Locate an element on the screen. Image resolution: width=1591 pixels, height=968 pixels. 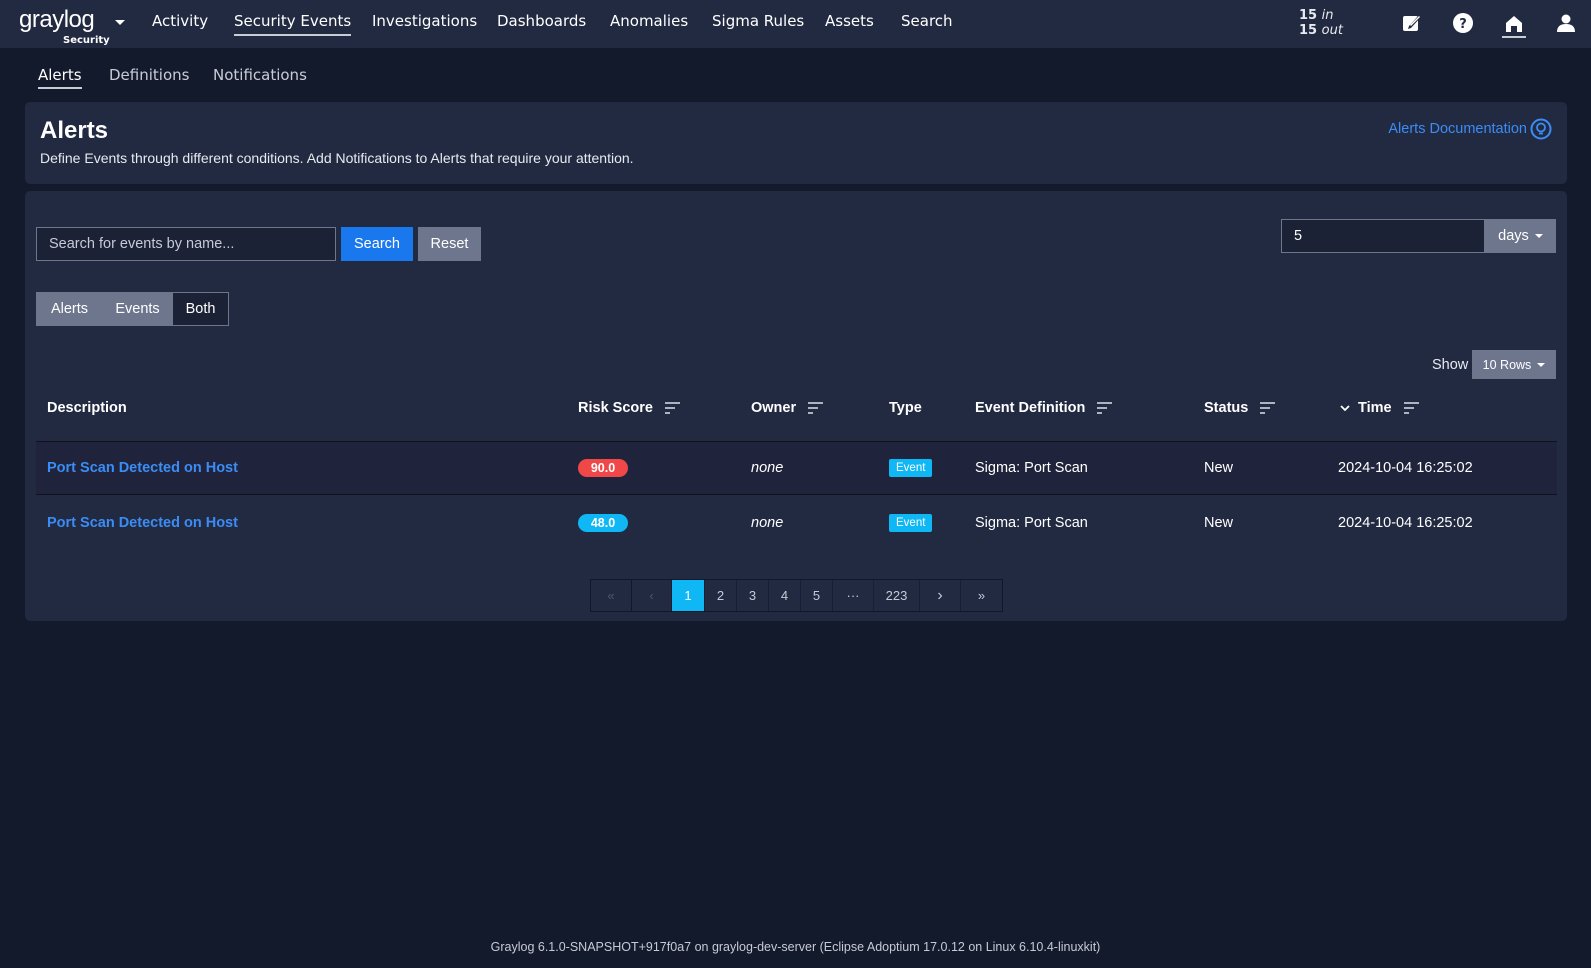
nav-activity: Activity is located at coordinates (180, 21).